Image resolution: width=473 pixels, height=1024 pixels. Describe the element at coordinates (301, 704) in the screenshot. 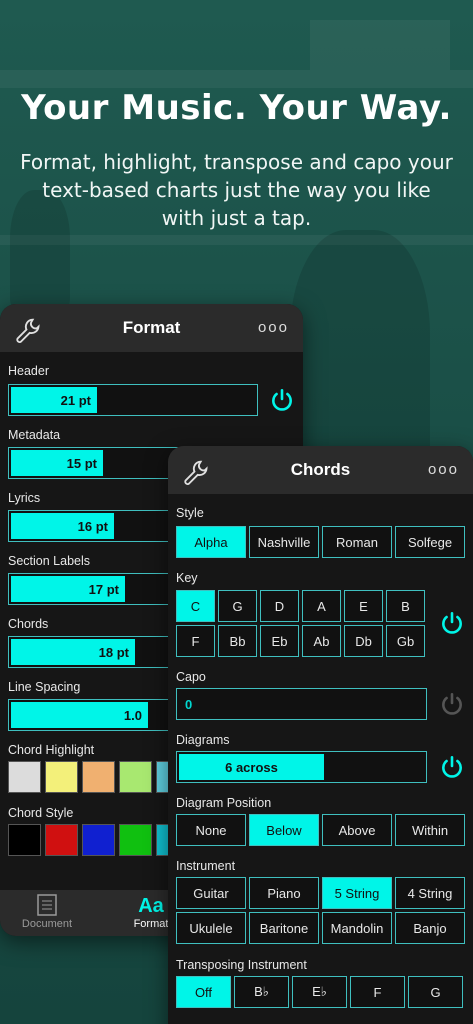

I see `capo-field: 0` at that location.